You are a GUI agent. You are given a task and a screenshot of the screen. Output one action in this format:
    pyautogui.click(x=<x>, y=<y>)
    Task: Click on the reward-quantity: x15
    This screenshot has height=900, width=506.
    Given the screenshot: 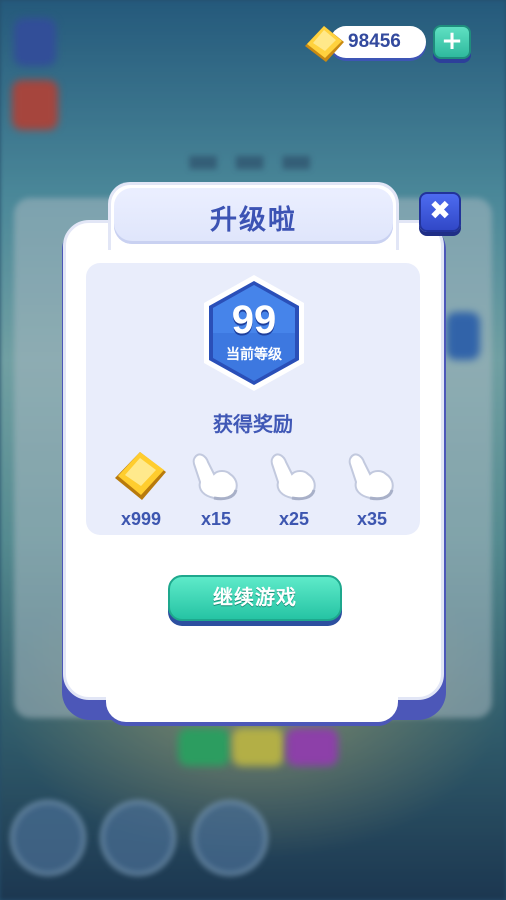 What is the action you would take?
    pyautogui.click(x=216, y=519)
    